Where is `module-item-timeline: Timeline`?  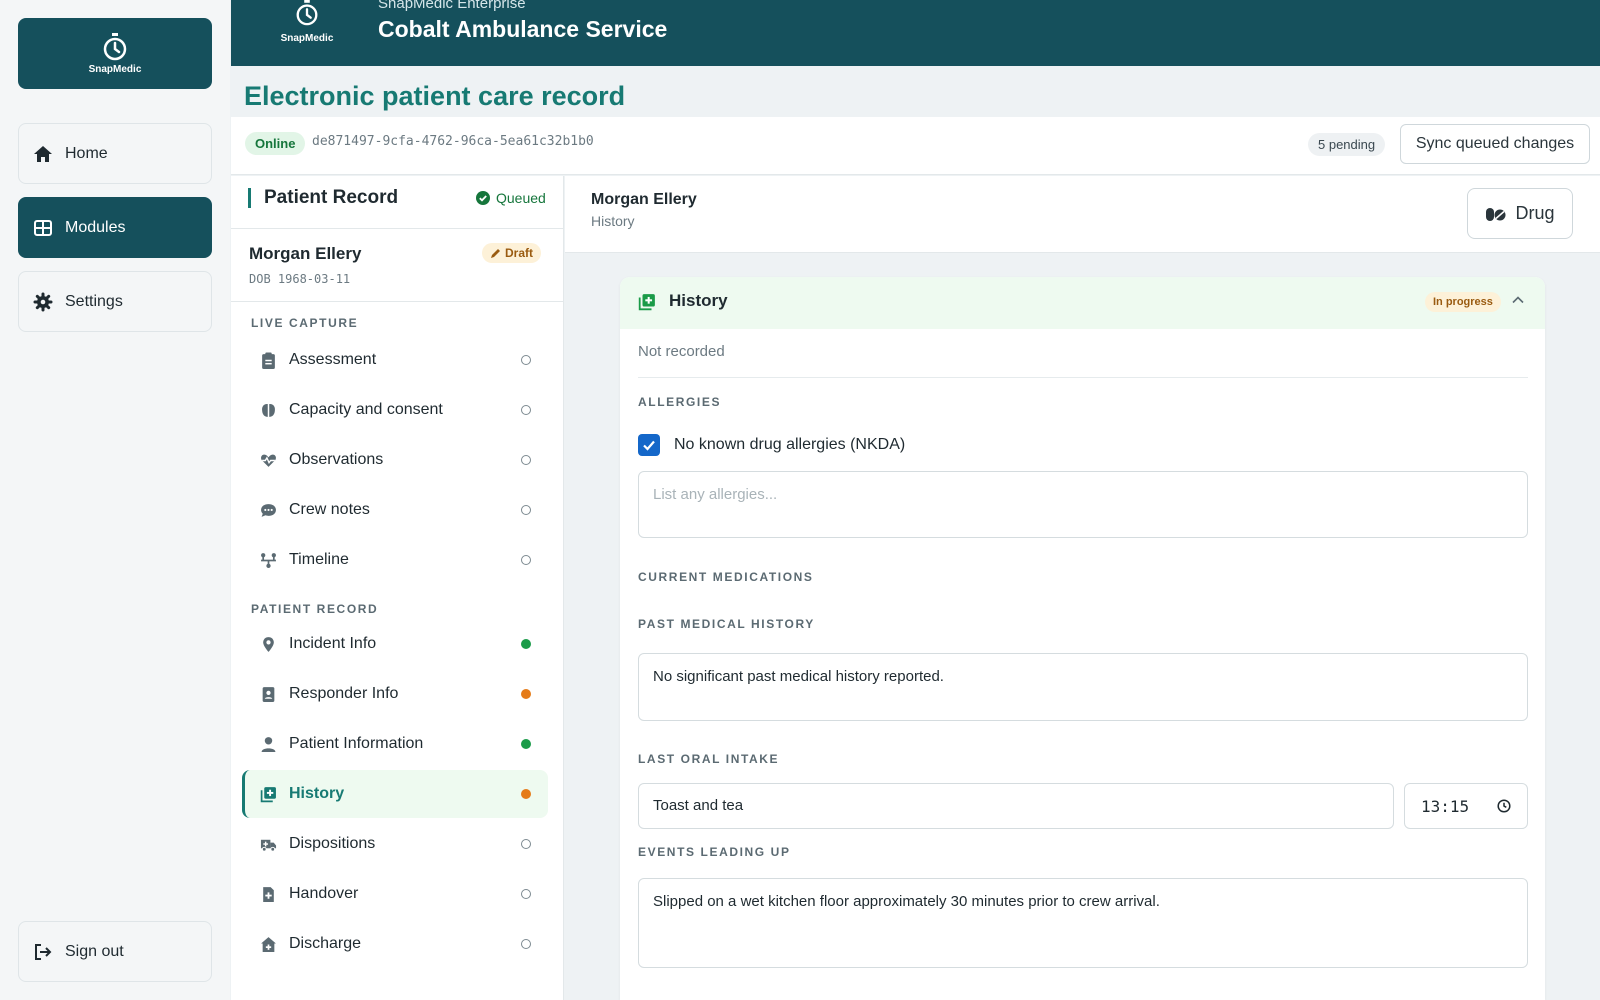 module-item-timeline: Timeline is located at coordinates (395, 560).